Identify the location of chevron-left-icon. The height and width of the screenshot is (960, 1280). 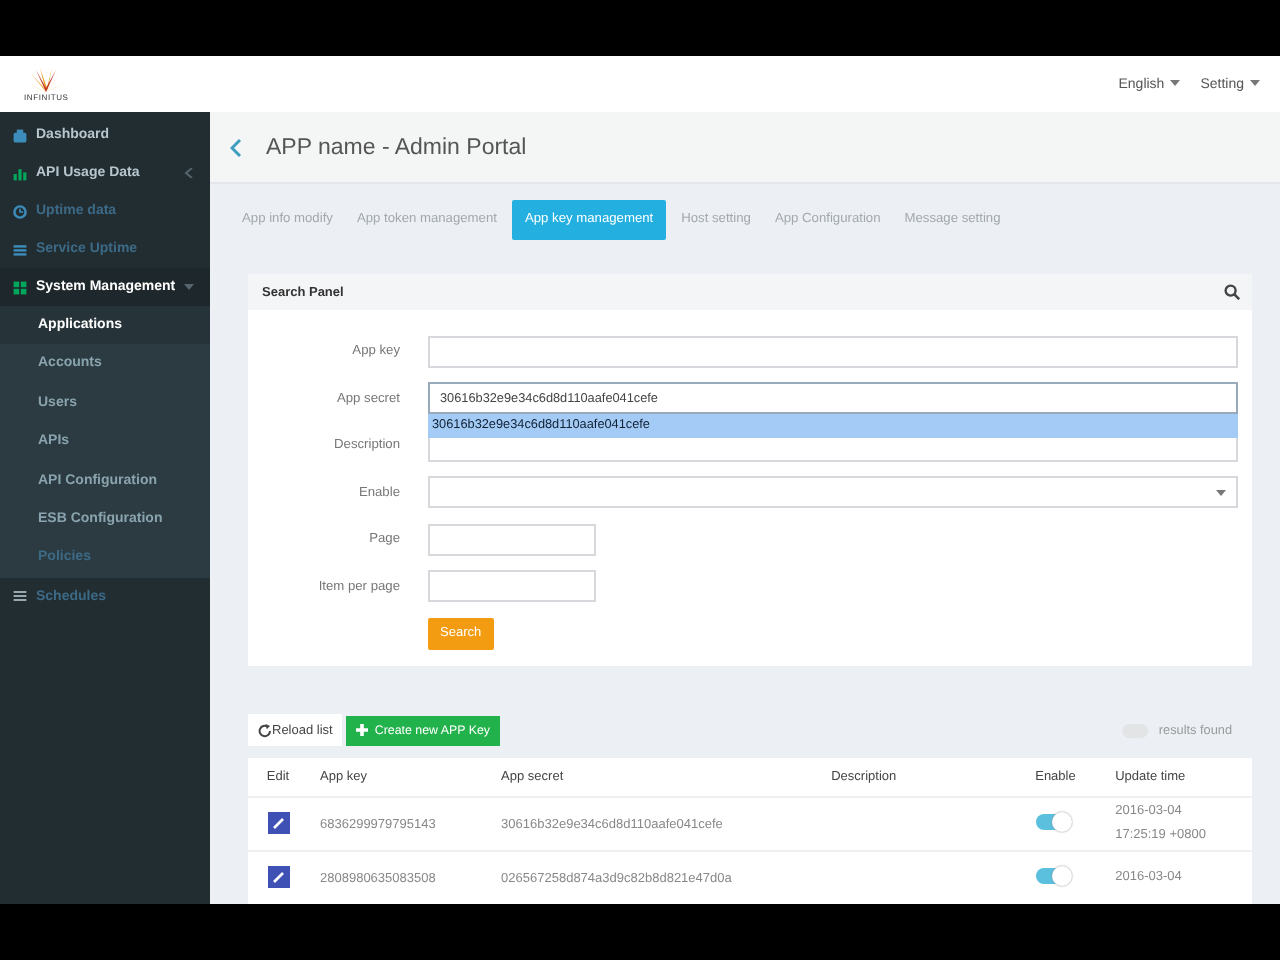
(236, 147).